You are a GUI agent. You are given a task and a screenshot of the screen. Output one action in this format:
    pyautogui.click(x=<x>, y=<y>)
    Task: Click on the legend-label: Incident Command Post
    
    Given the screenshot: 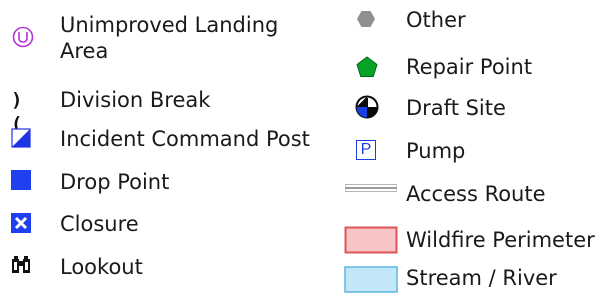 What is the action you would take?
    pyautogui.click(x=185, y=139)
    